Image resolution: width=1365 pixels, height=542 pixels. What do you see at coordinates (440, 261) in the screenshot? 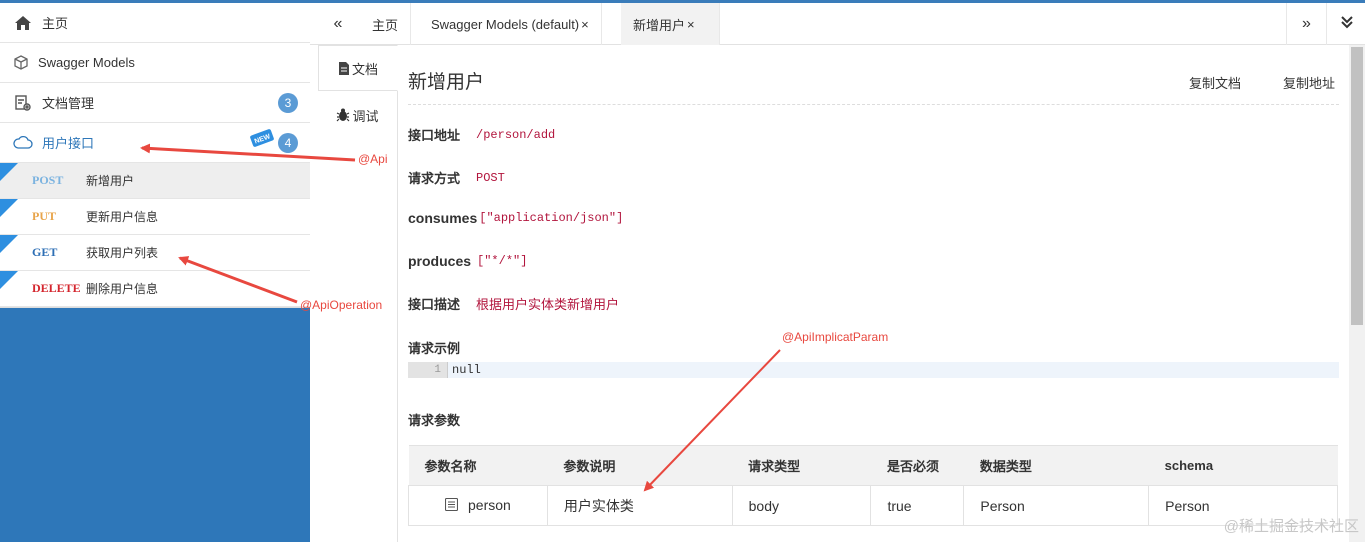
I see `field-label: produces` at bounding box center [440, 261].